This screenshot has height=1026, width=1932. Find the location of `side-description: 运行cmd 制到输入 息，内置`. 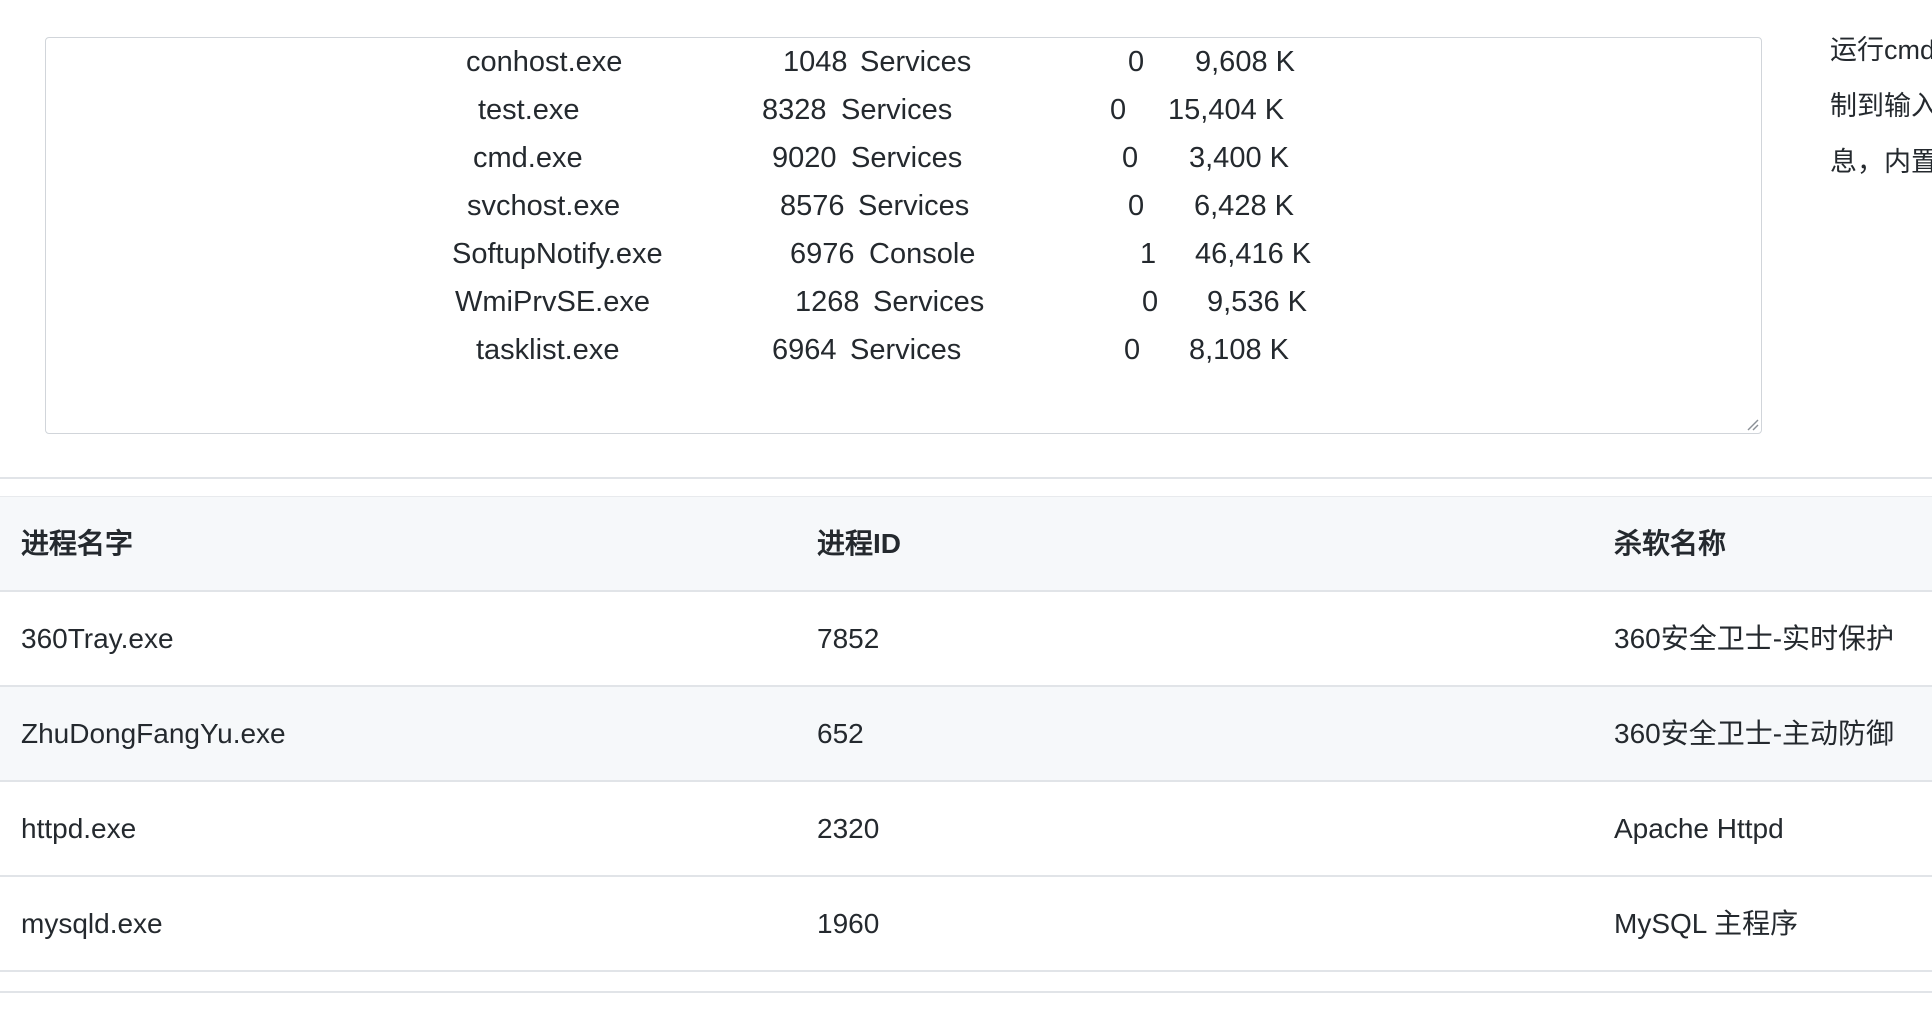

side-description: 运行cmd 制到输入 息，内置 is located at coordinates (1881, 106).